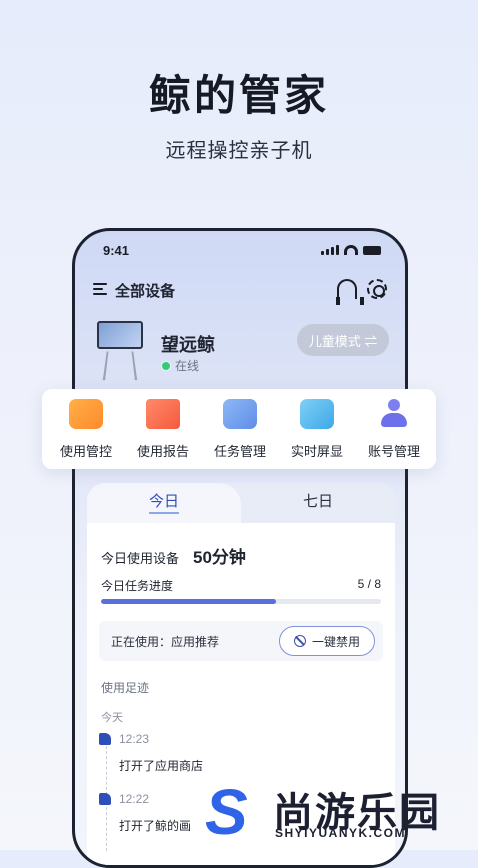  What do you see at coordinates (239, 151) in the screenshot?
I see `page-subtitle: 远程操控亲子机` at bounding box center [239, 151].